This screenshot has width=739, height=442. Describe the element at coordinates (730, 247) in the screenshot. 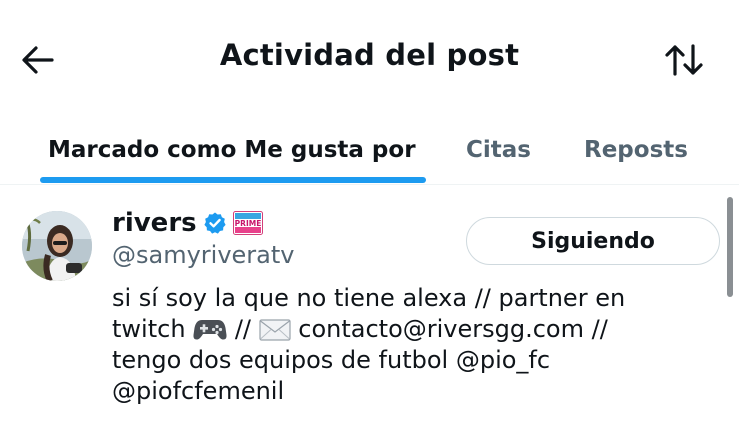

I see `scrollbar` at that location.